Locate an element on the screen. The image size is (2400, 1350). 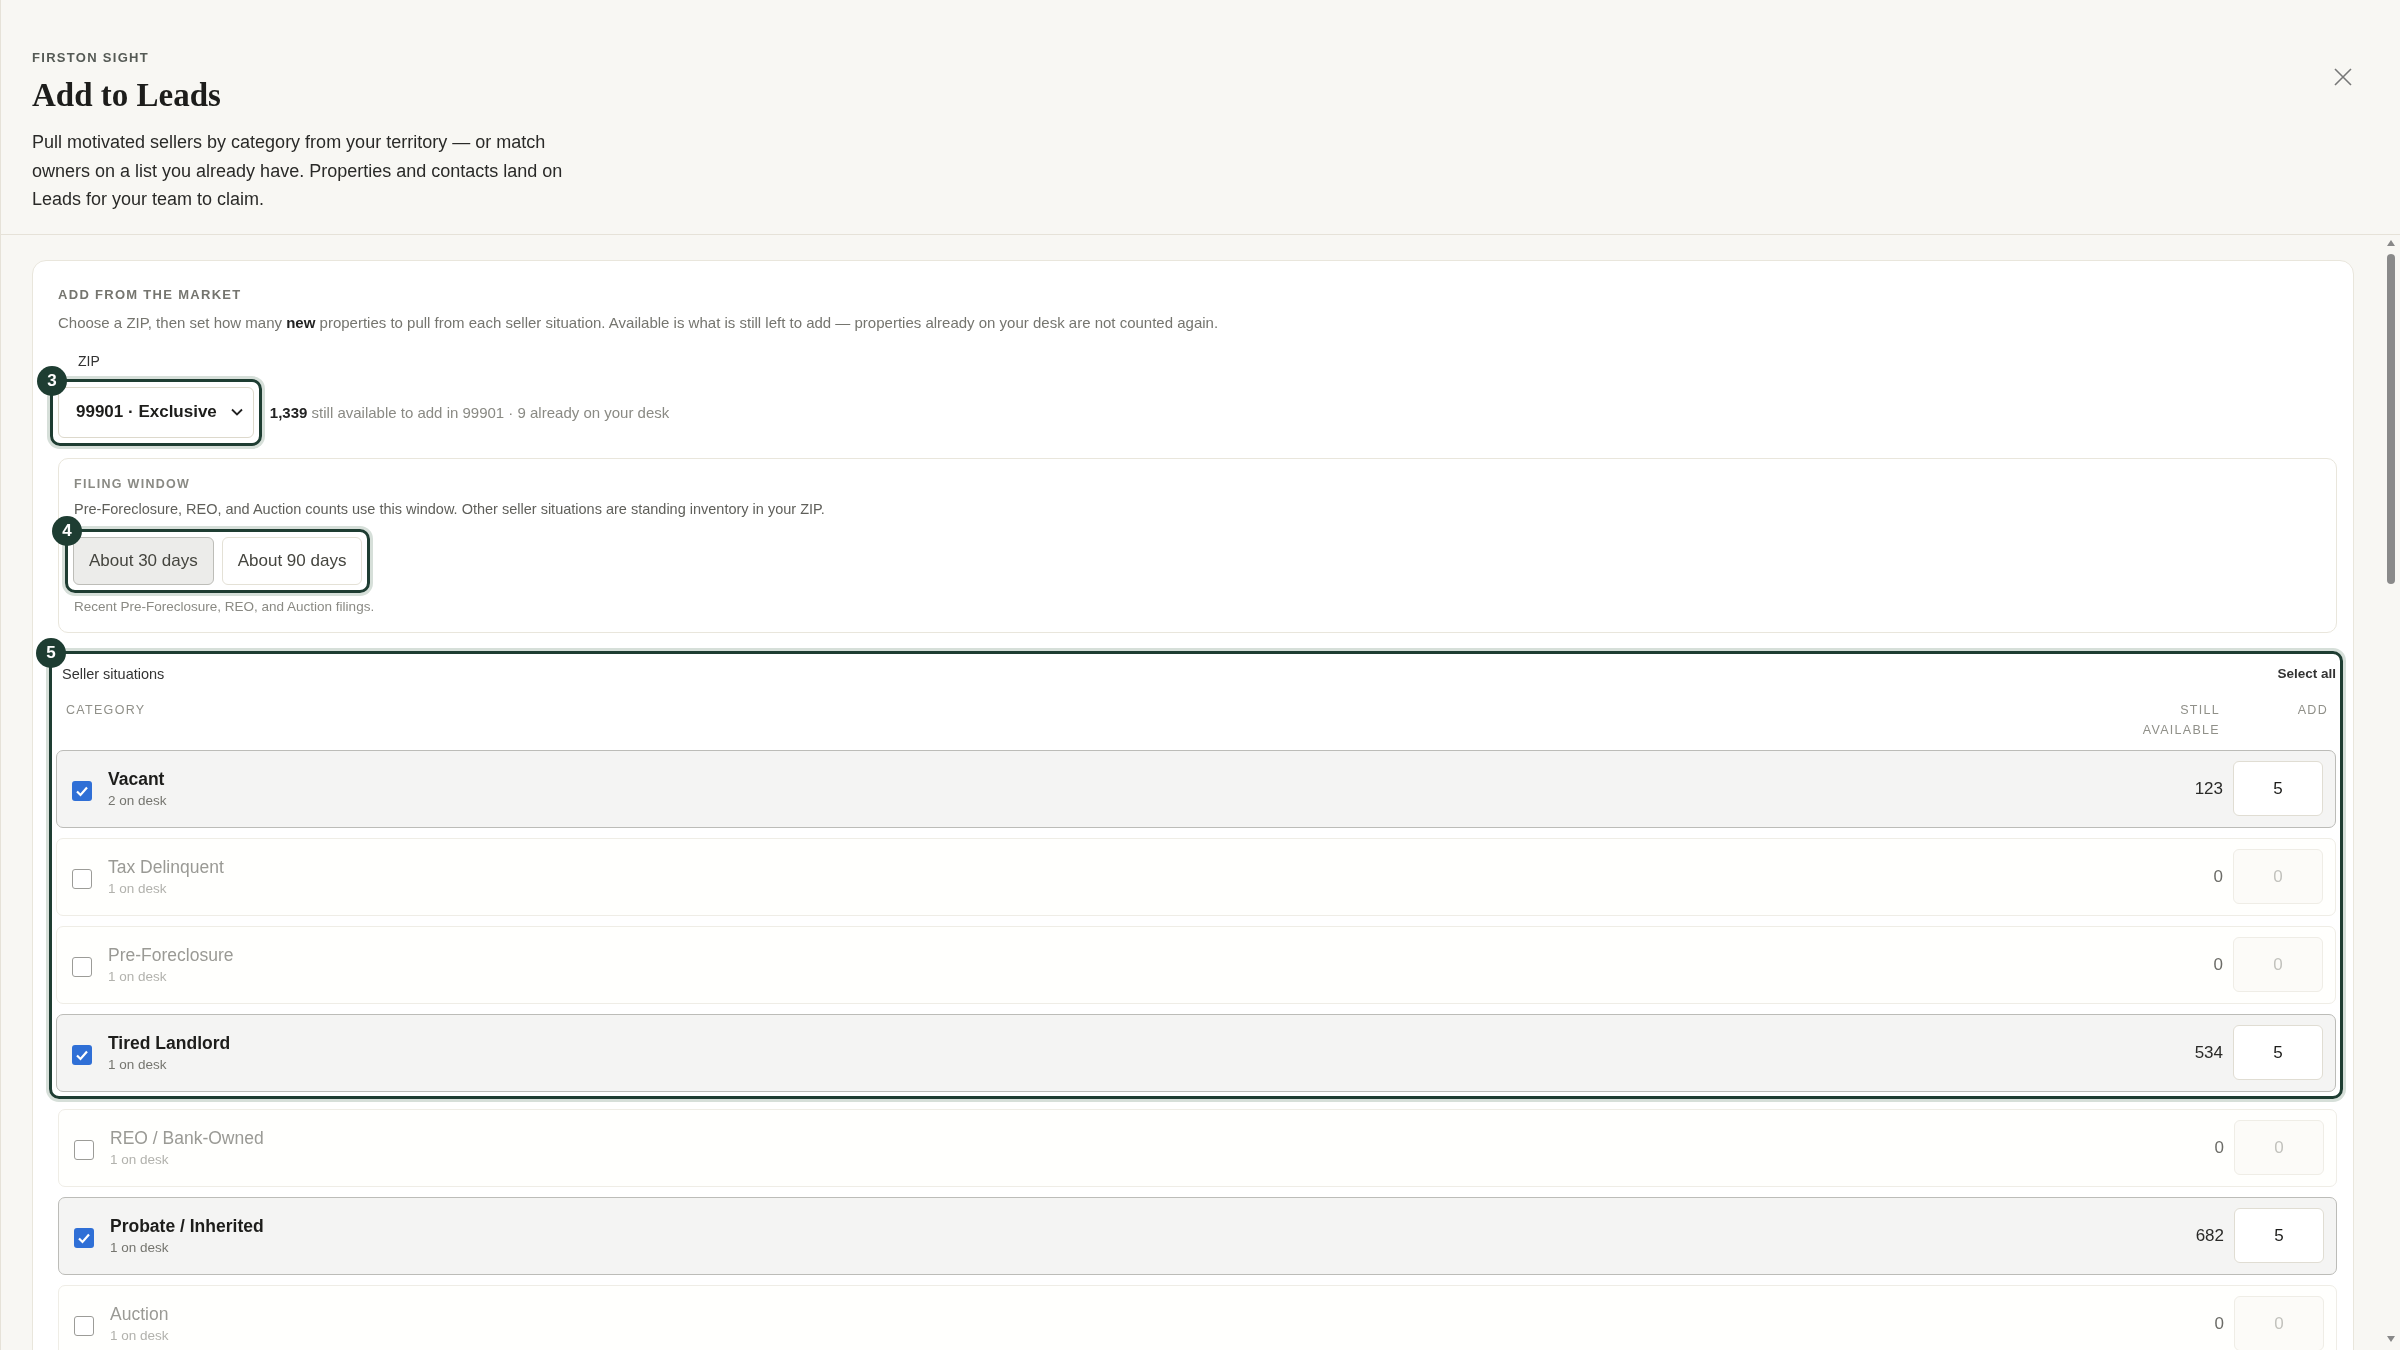
seller-row: Vacant 2 on desk 123 5 is located at coordinates (1196, 788).